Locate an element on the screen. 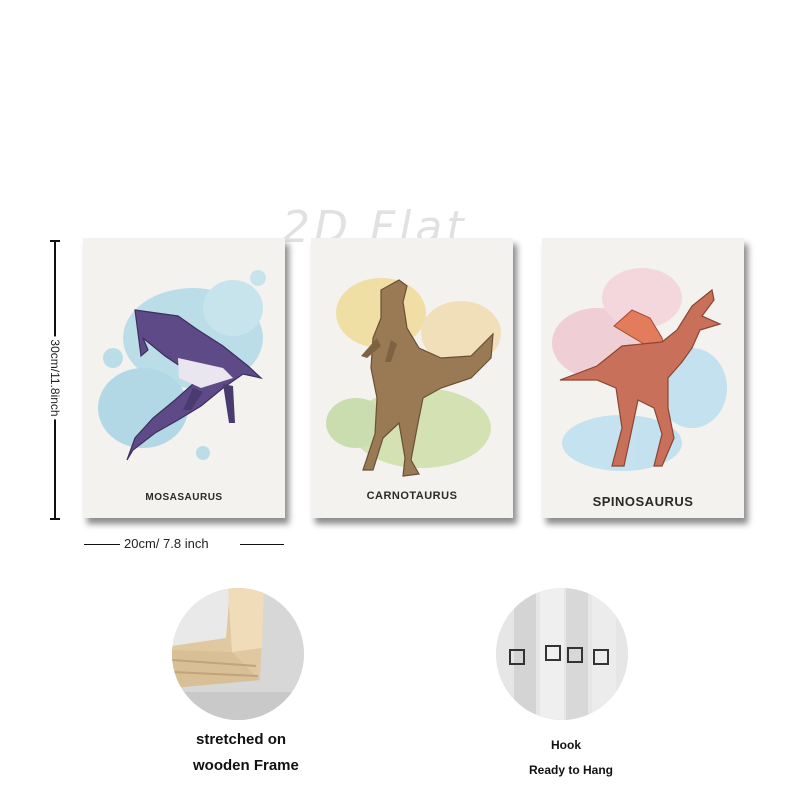 The image size is (800, 800). poster-label-carnotaurus: CARNOTAURUS is located at coordinates (412, 496).